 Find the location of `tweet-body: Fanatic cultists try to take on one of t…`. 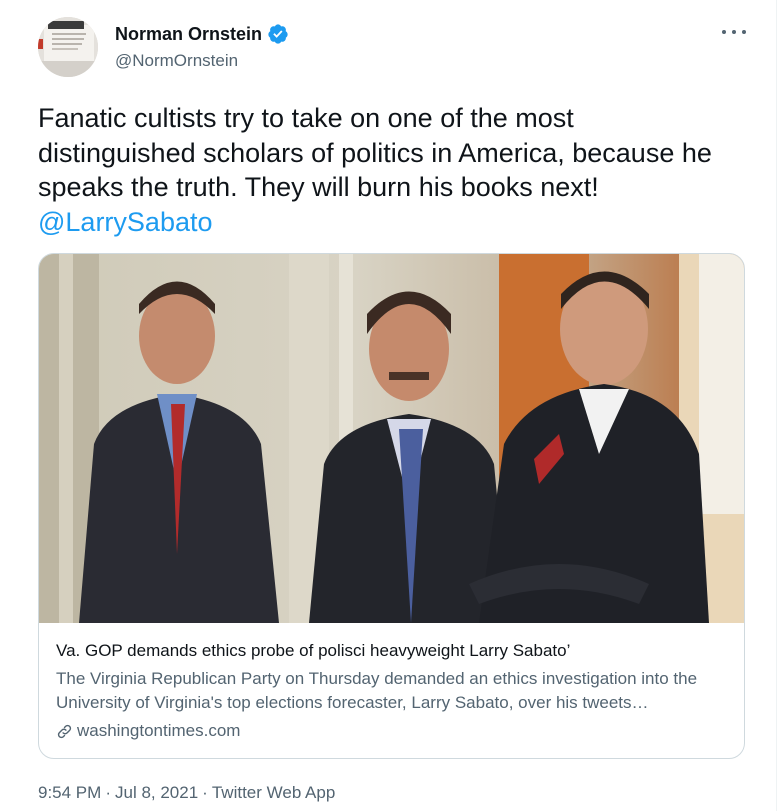

tweet-body: Fanatic cultists try to take on one of t… is located at coordinates (375, 152).